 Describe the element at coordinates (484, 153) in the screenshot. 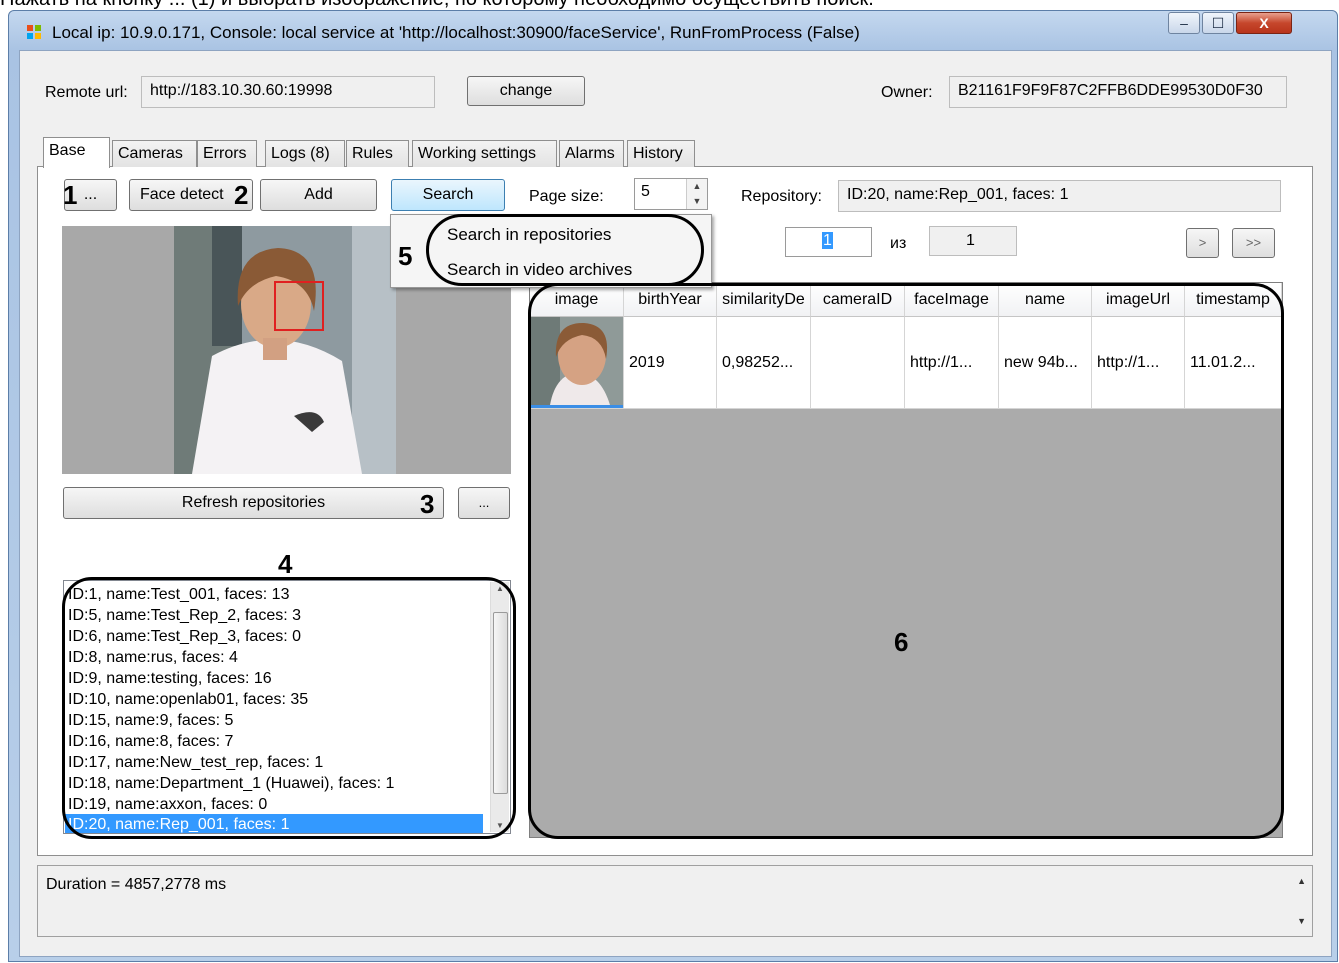

I see `tab-working-settings: Working settings` at that location.